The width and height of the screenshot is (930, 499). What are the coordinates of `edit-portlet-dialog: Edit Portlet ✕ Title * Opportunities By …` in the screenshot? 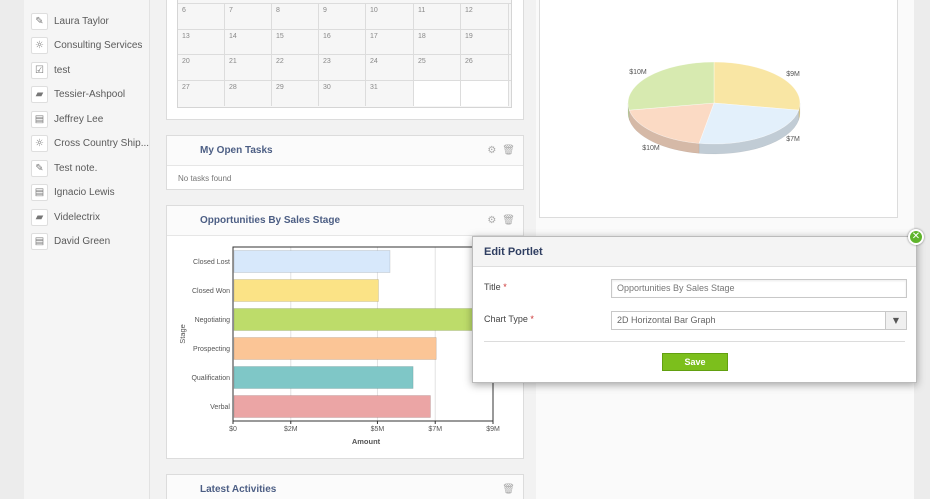 It's located at (698, 306).